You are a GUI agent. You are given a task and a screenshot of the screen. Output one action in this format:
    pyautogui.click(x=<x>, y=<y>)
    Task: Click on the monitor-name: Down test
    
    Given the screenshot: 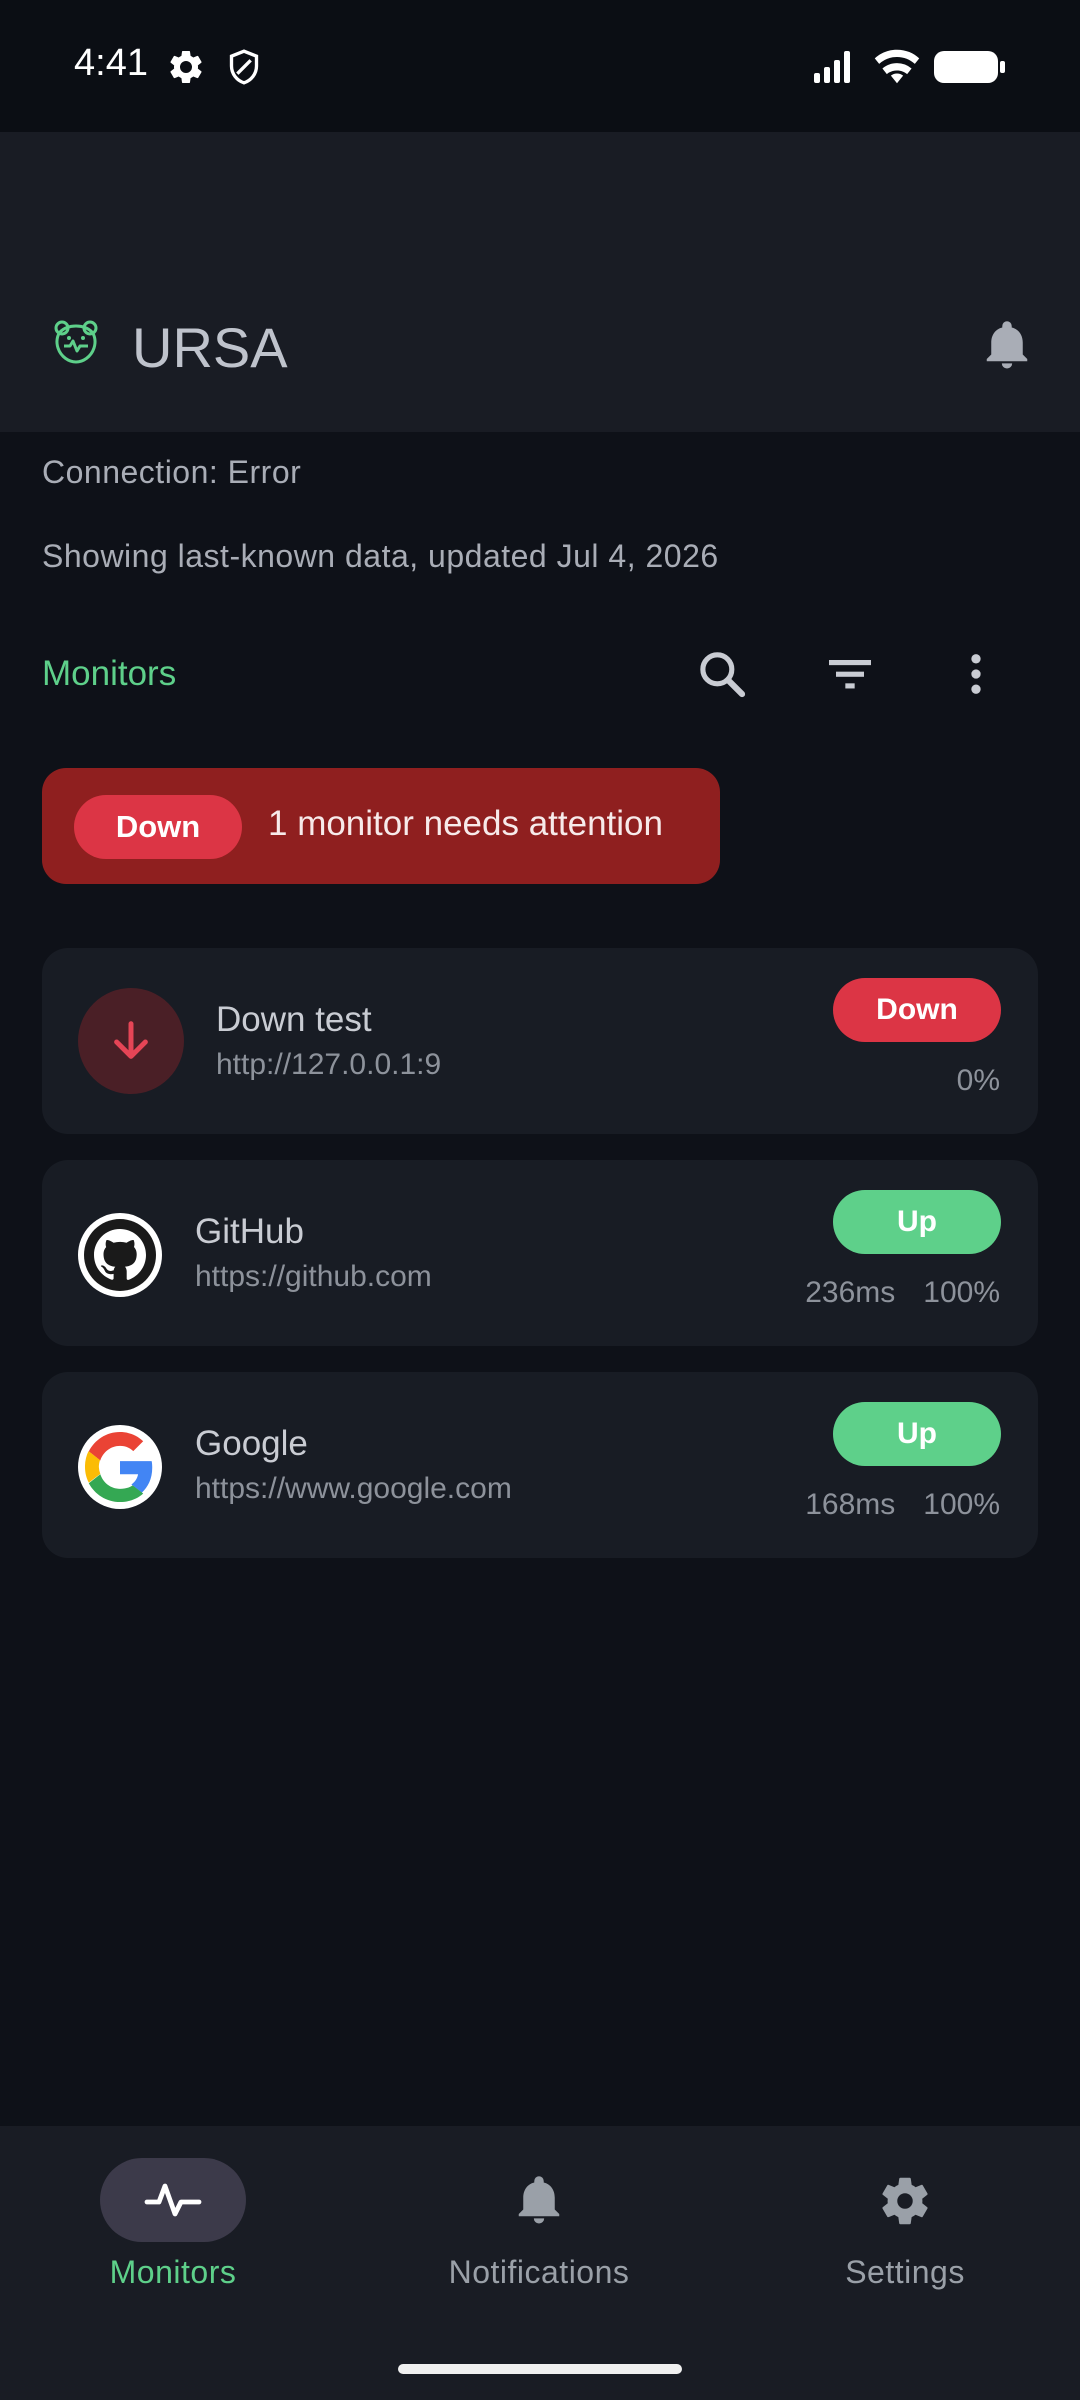 What is the action you would take?
    pyautogui.click(x=294, y=1019)
    